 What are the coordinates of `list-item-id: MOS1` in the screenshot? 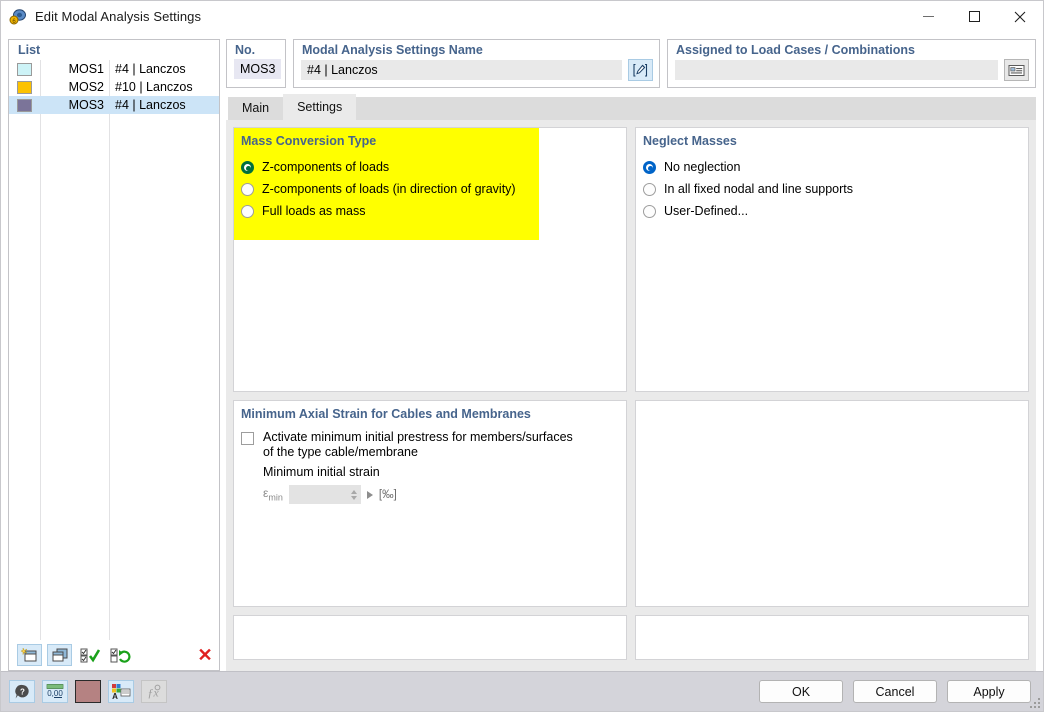 It's located at (86, 69).